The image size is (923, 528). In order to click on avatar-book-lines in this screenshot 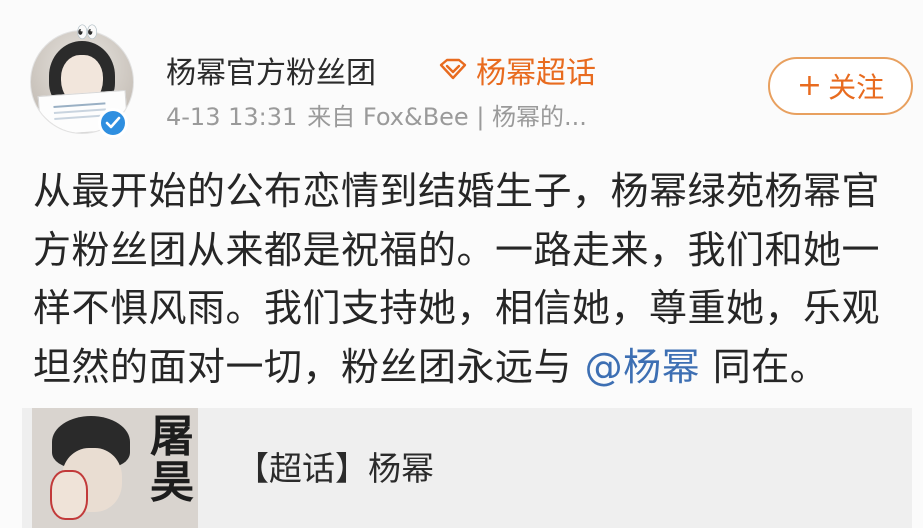, I will do `click(79, 105)`.